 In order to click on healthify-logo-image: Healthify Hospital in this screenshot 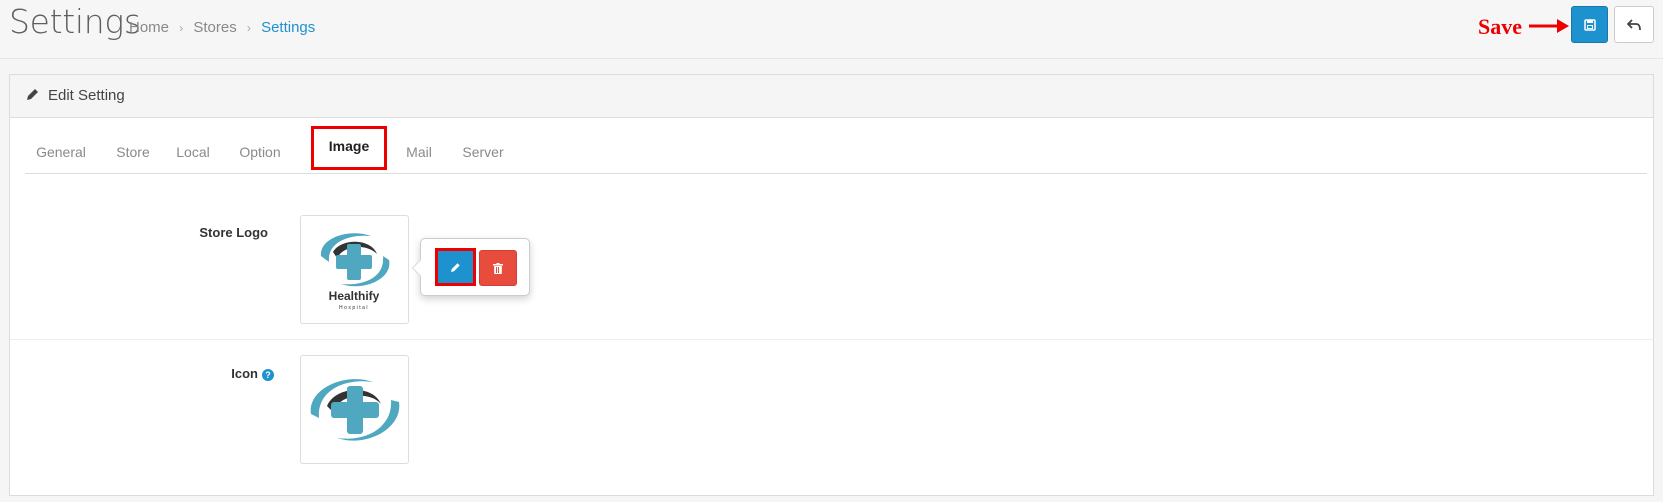, I will do `click(355, 272)`.